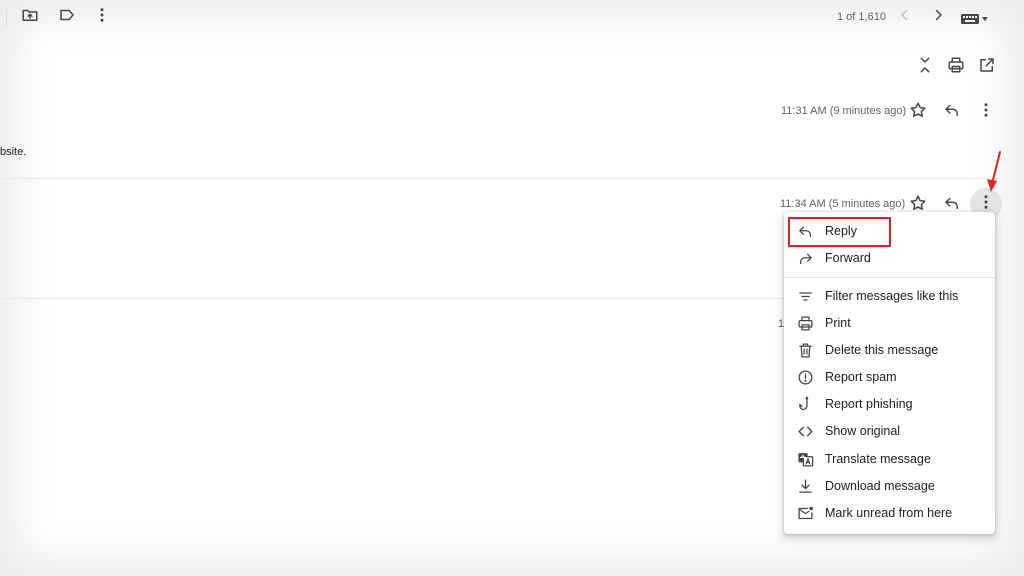 This screenshot has height=576, width=1024. What do you see at coordinates (844, 111) in the screenshot?
I see `message-timestamp: 11:31 AM (9 minutes ago)` at bounding box center [844, 111].